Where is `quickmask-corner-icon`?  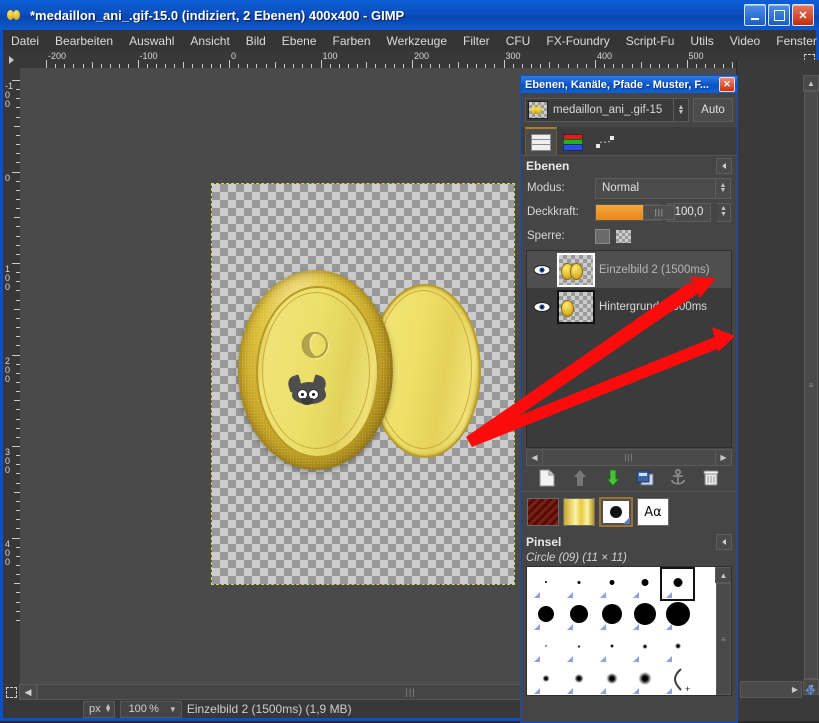
quickmask-corner-icon is located at coordinates (11, 692).